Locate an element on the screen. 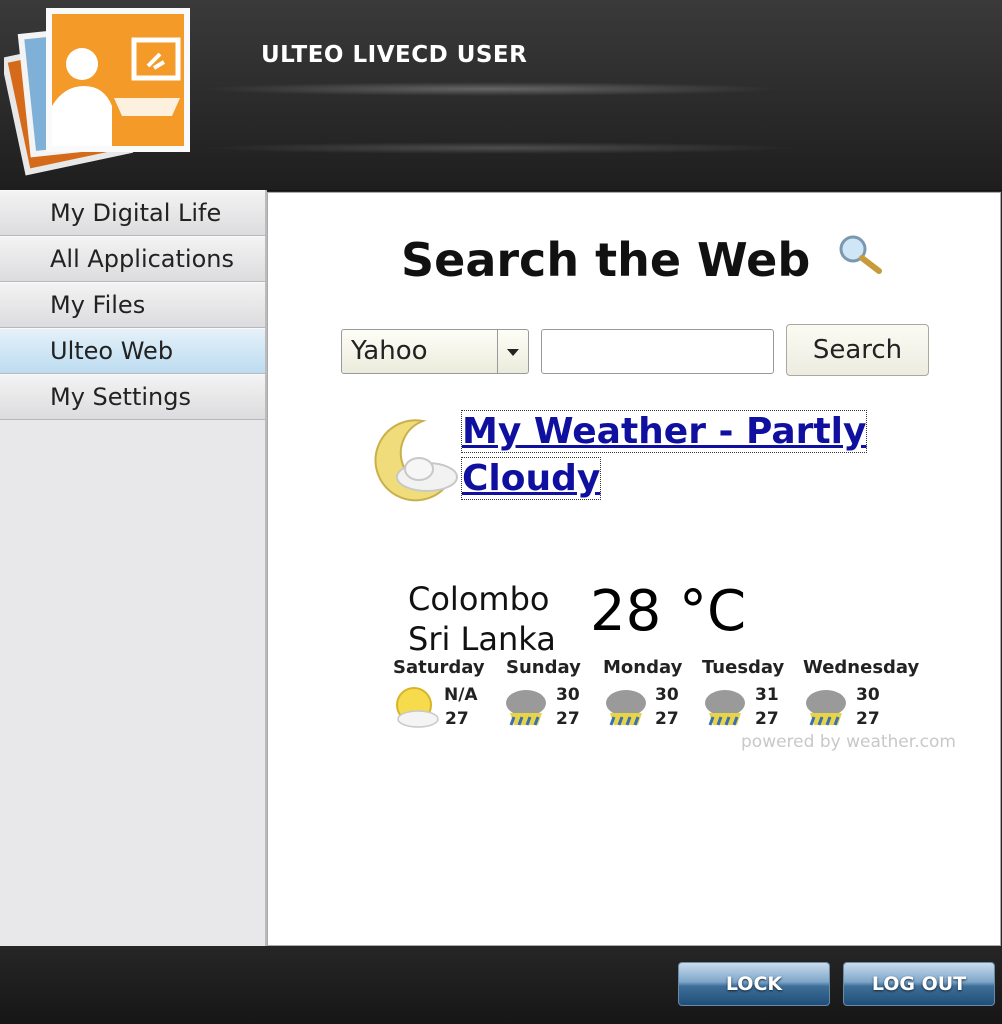 This screenshot has height=1024, width=1002. forecast-high: 31 is located at coordinates (767, 695).